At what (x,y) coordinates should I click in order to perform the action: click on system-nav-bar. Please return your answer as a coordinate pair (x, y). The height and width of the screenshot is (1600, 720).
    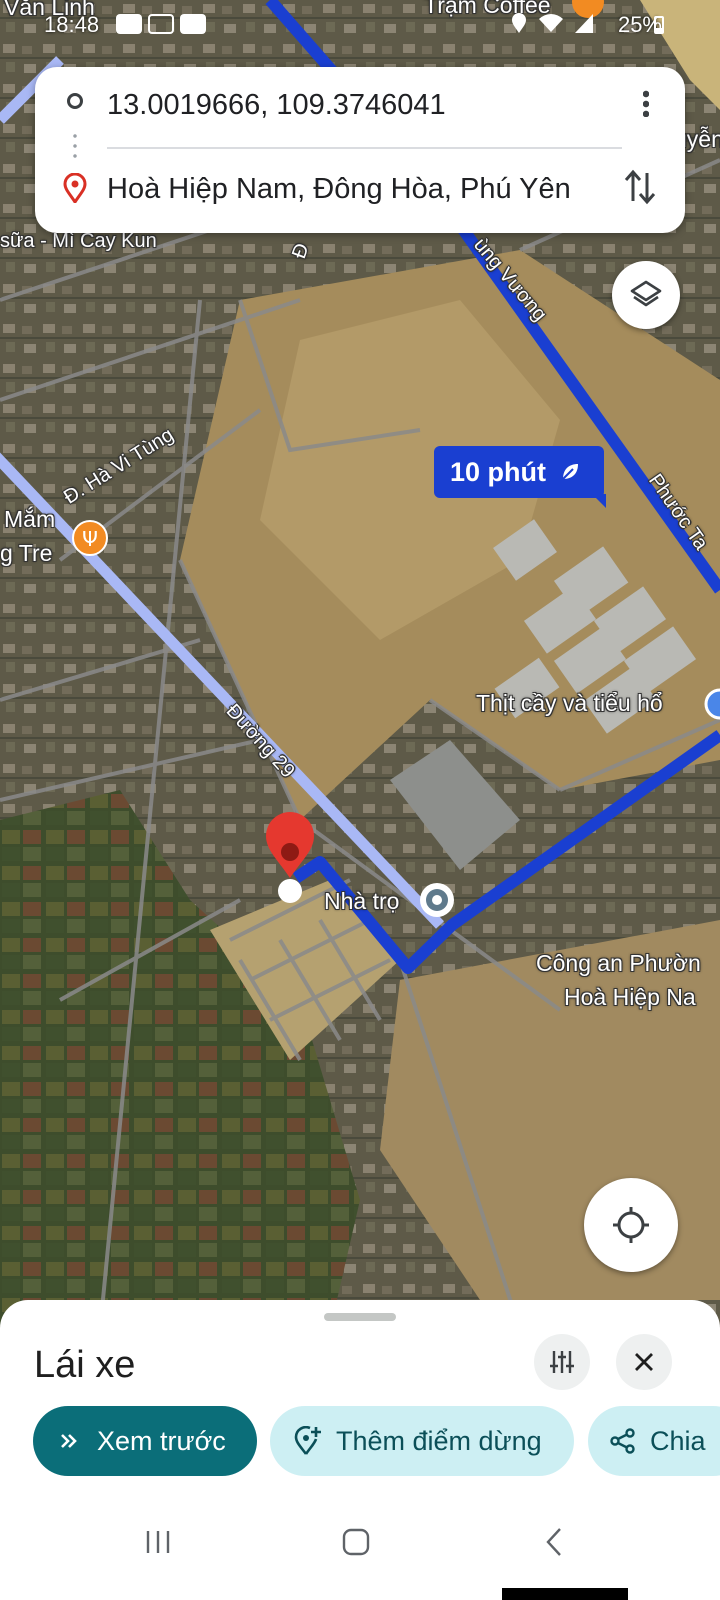
    Looking at the image, I should click on (360, 1540).